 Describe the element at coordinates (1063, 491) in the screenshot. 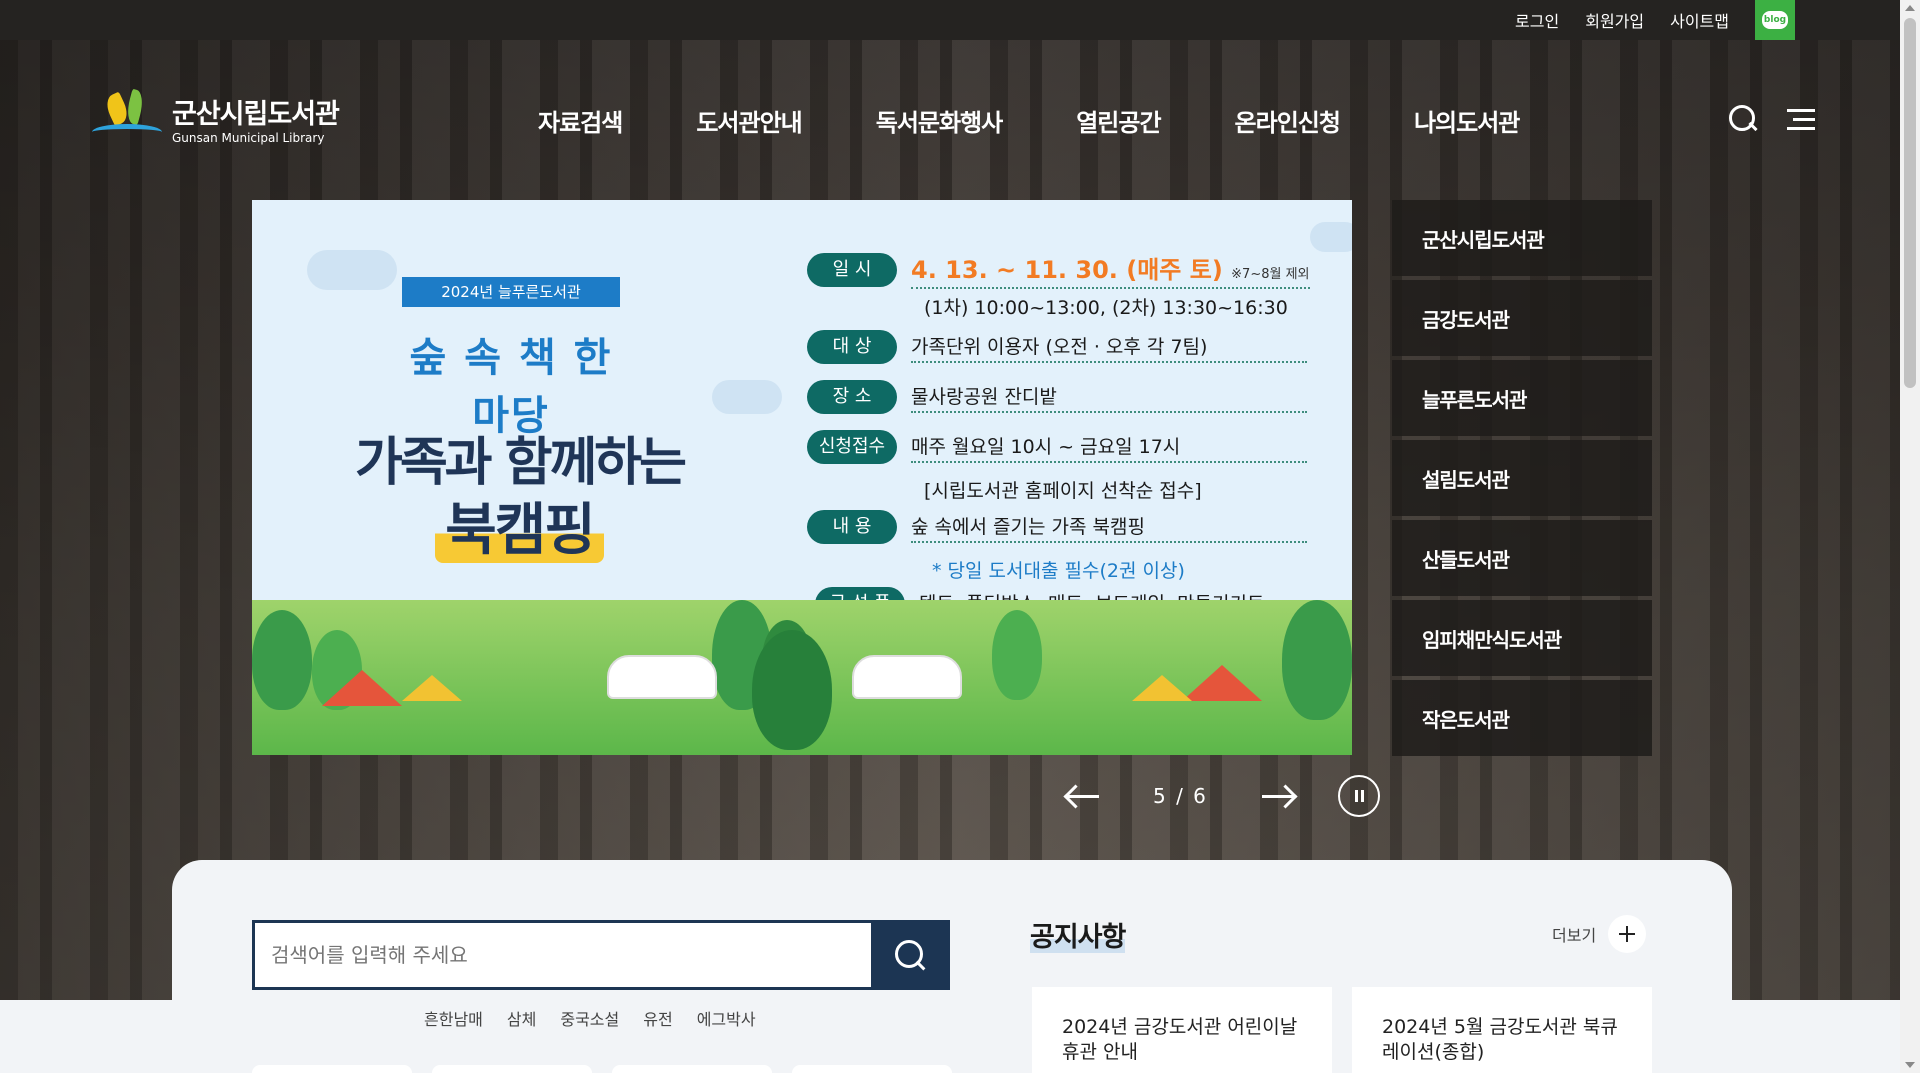

I see `info-apply-note: [시립도서관 홈페이지 선착순 접수]` at that location.